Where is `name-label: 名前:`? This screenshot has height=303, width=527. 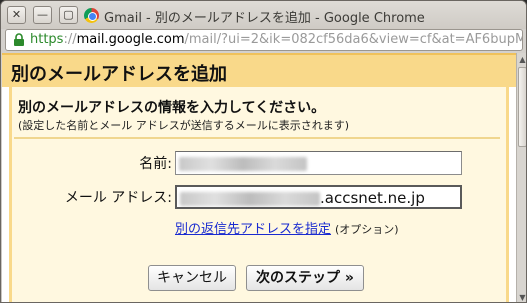 name-label: 名前: is located at coordinates (155, 164).